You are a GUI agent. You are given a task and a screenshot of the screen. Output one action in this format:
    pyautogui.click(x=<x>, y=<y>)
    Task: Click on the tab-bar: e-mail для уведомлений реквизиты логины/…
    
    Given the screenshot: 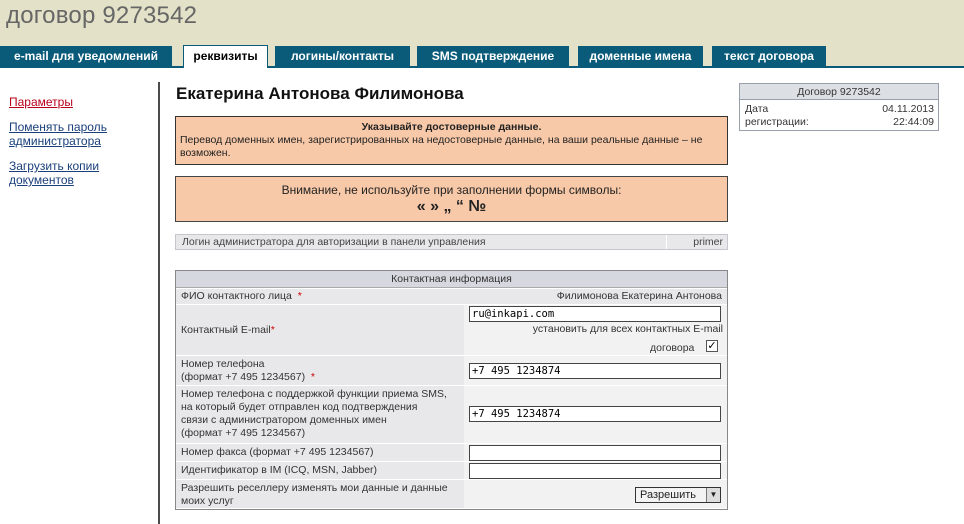 What is the action you would take?
    pyautogui.click(x=482, y=56)
    